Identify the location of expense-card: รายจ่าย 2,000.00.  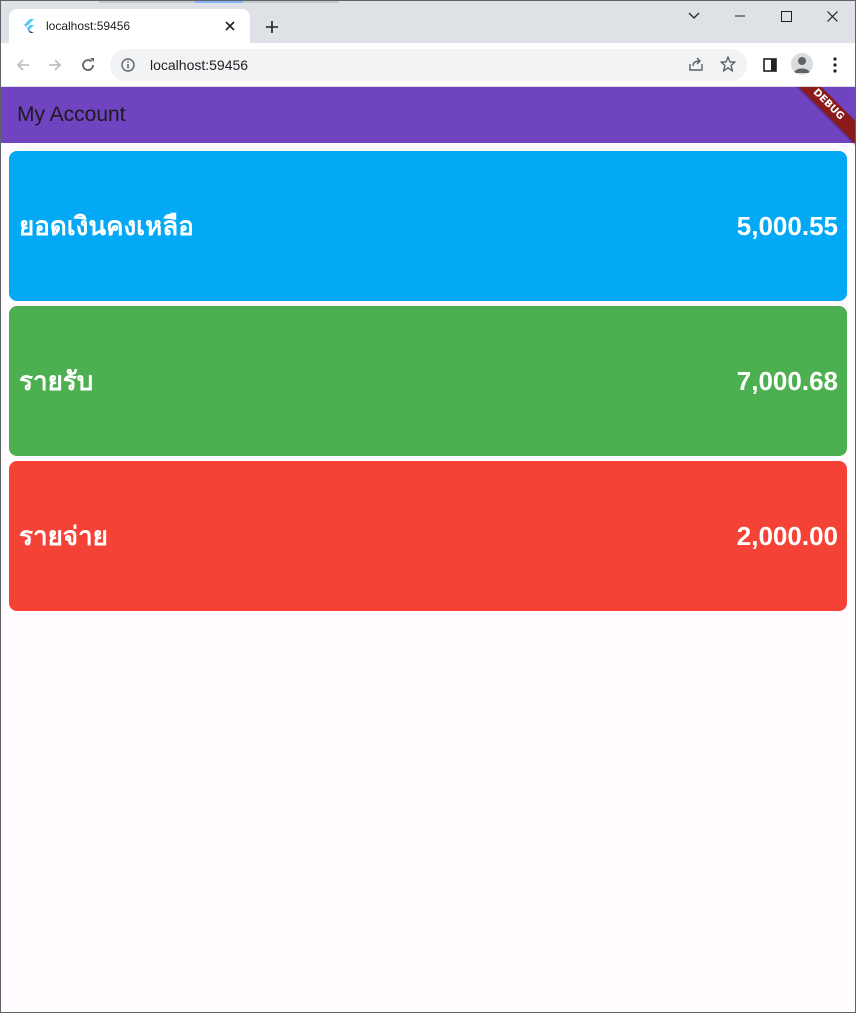
(428, 536).